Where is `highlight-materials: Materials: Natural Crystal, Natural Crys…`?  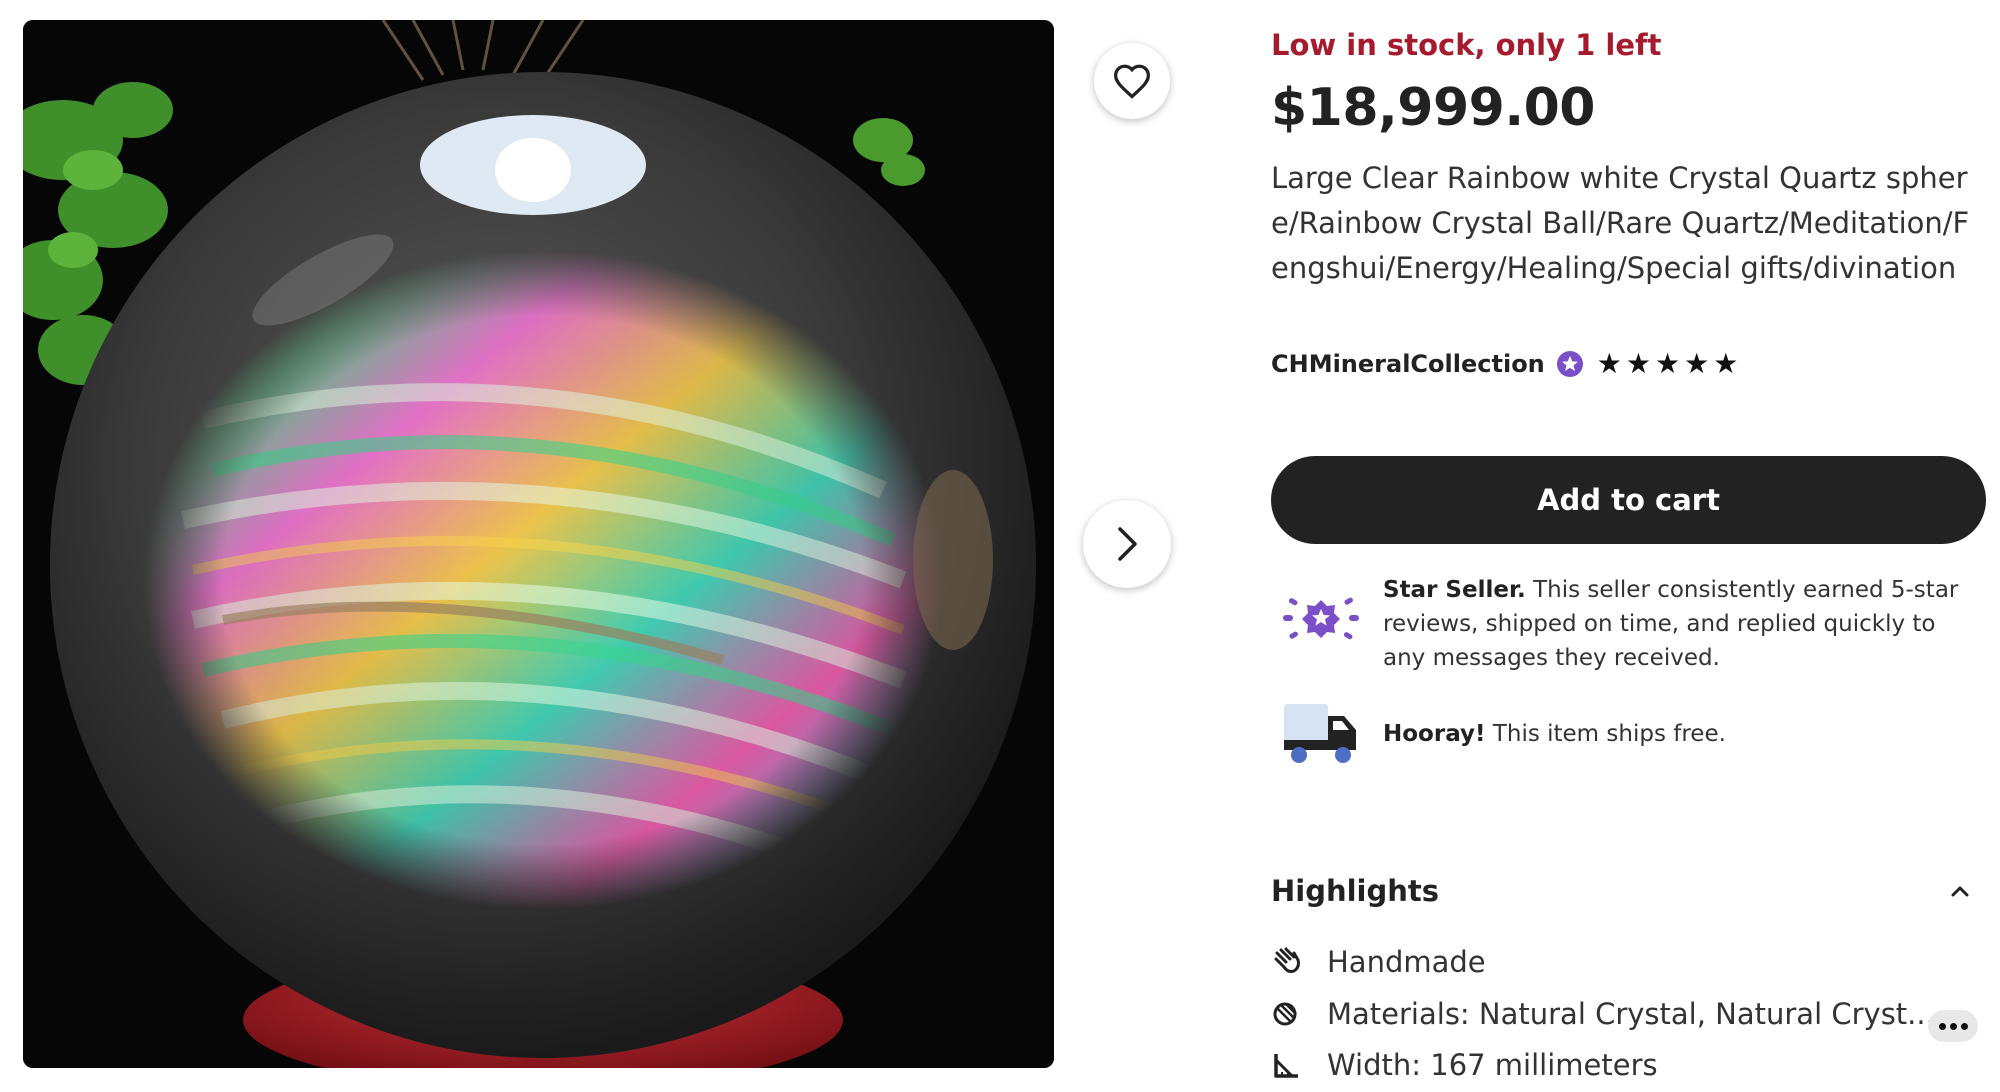
highlight-materials: Materials: Natural Crystal, Natural Crys… is located at coordinates (1603, 1014).